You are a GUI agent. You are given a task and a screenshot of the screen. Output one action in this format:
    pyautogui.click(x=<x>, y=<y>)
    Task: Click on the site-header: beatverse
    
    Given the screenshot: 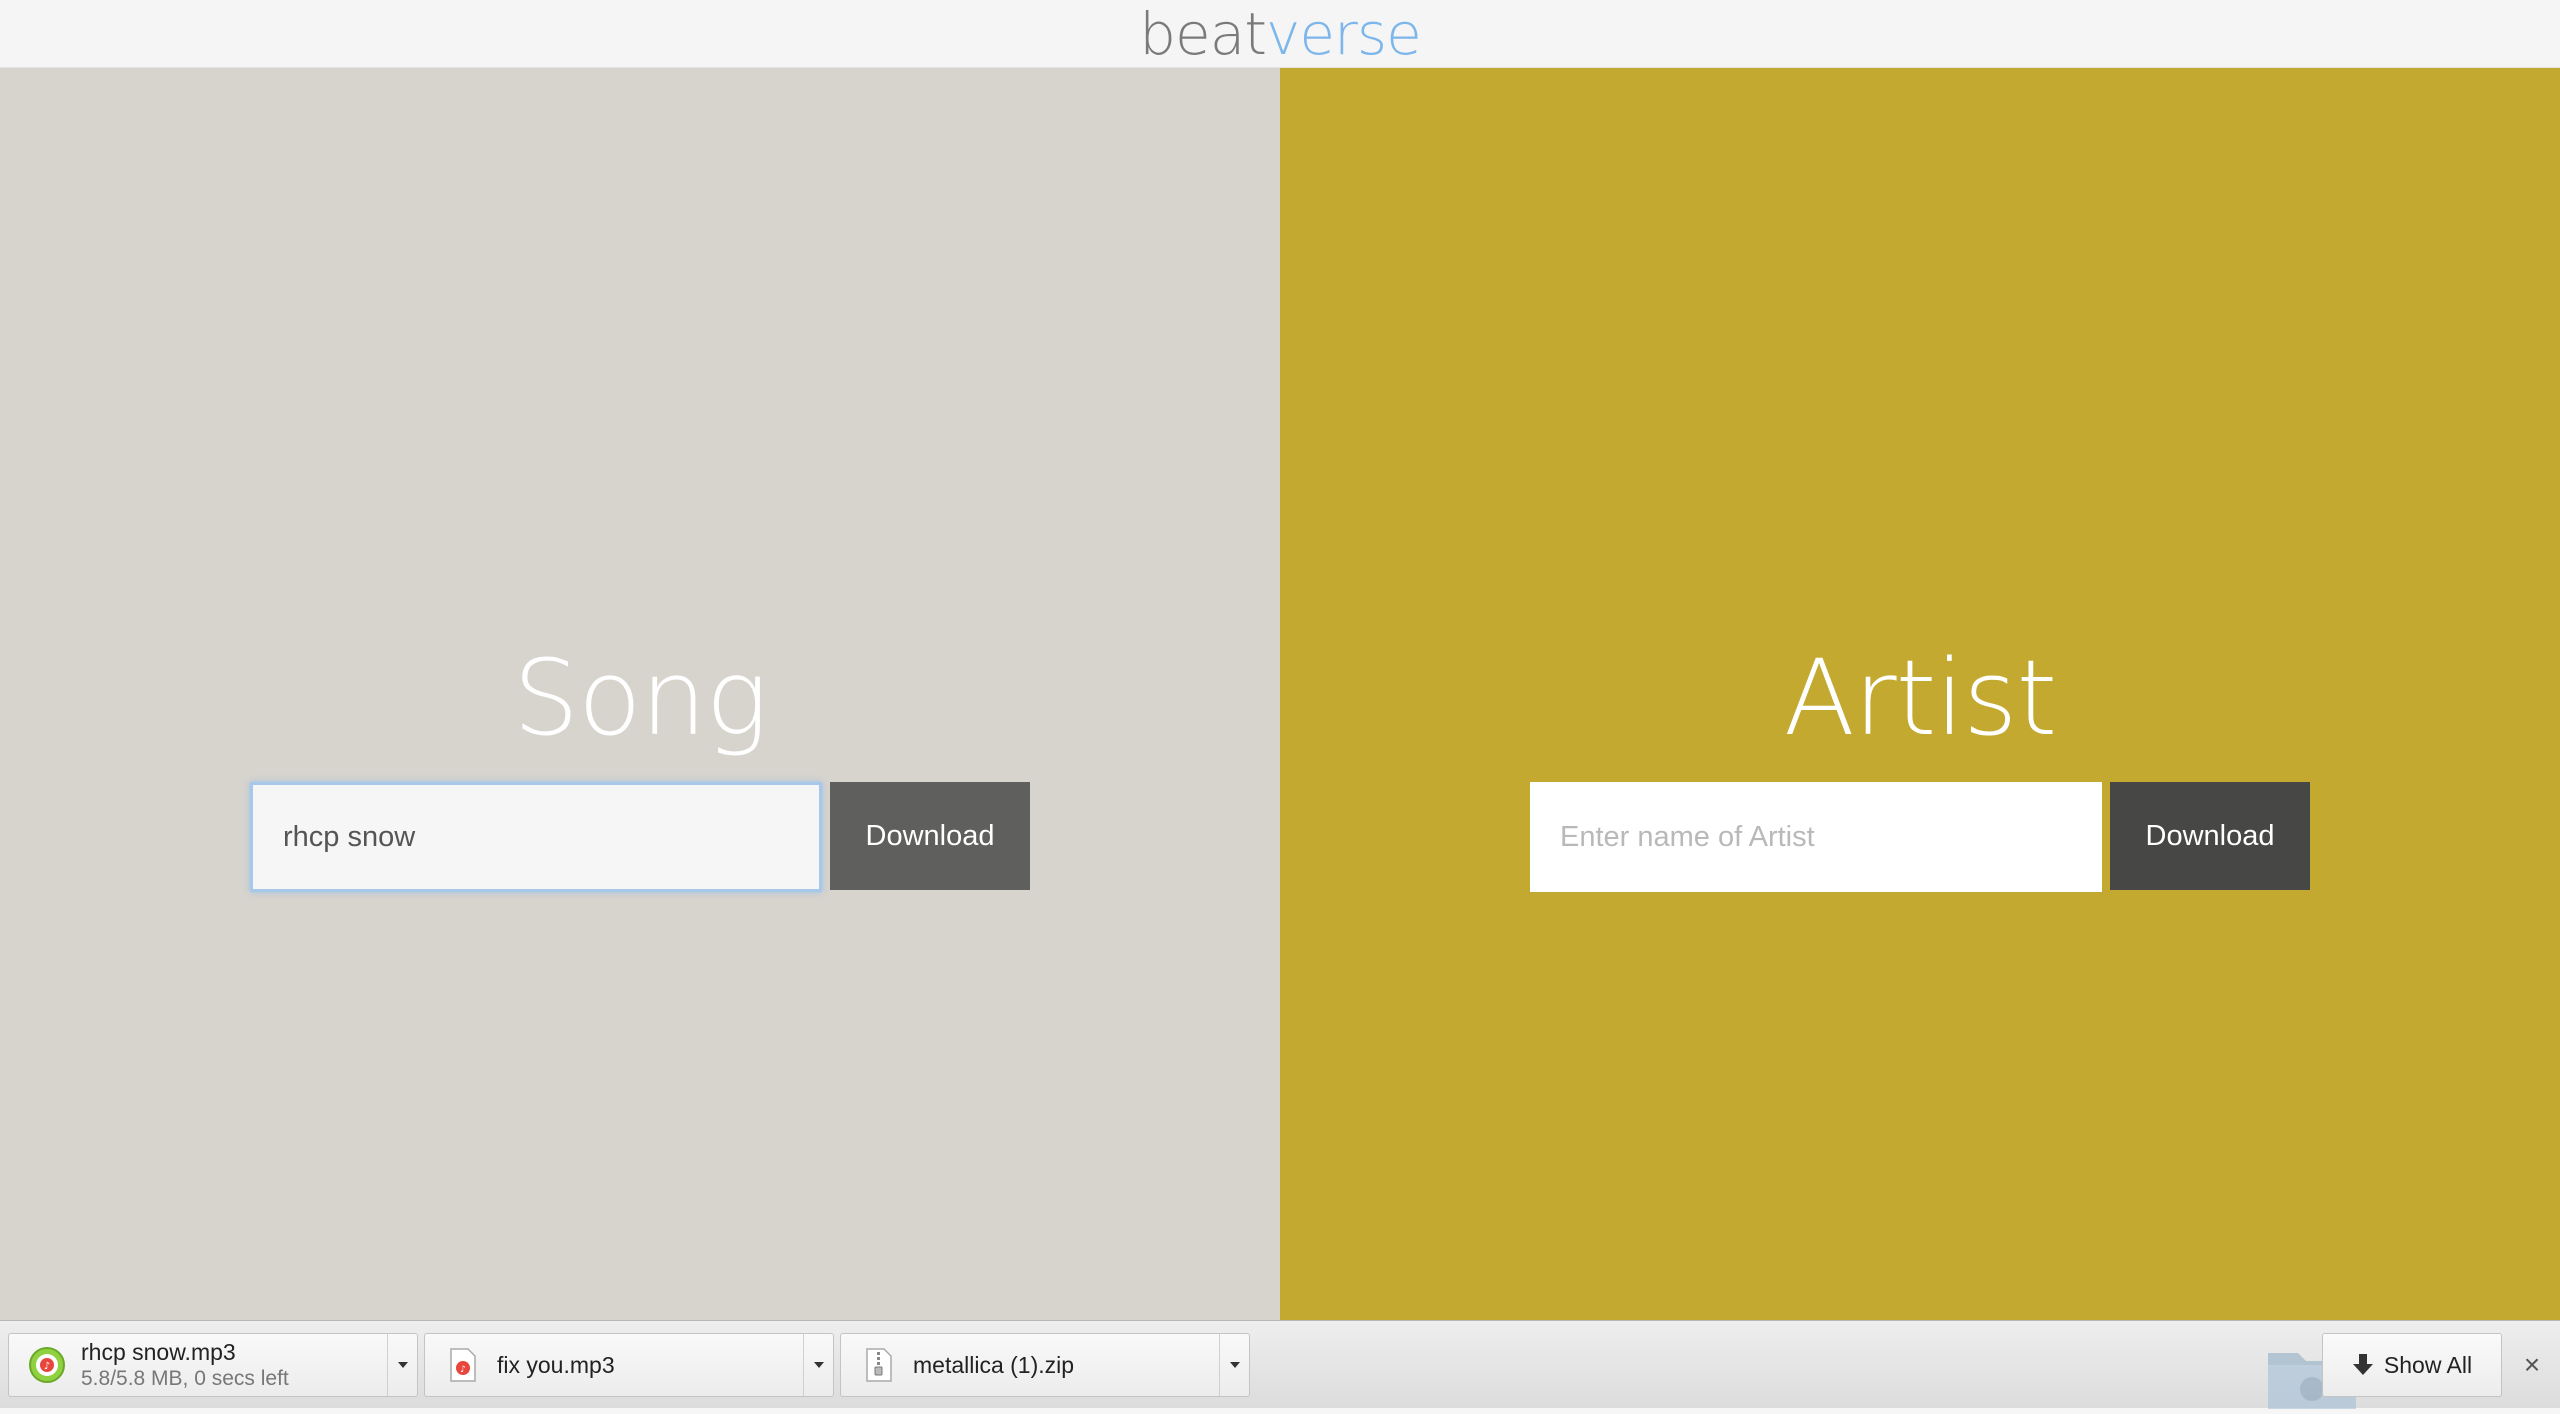 What is the action you would take?
    pyautogui.click(x=1280, y=34)
    